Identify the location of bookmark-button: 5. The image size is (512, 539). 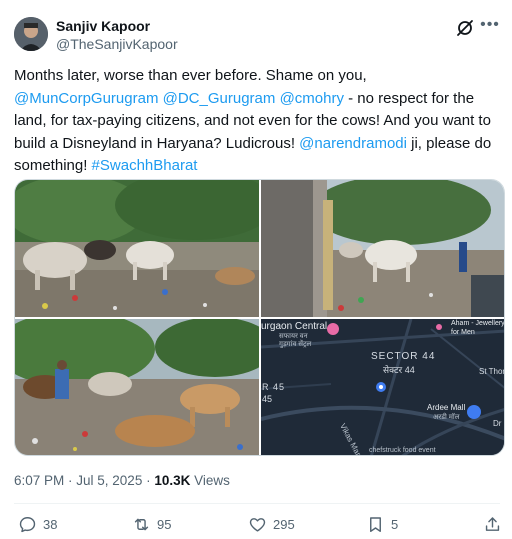
(382, 524).